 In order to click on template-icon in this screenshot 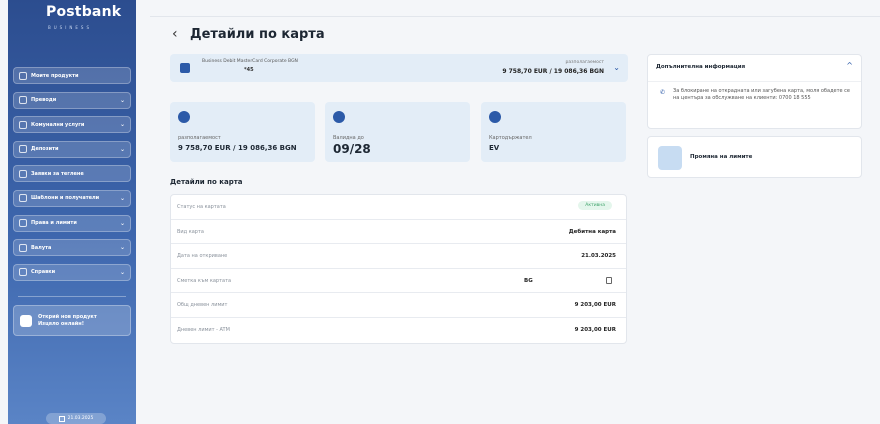, I will do `click(23, 198)`.